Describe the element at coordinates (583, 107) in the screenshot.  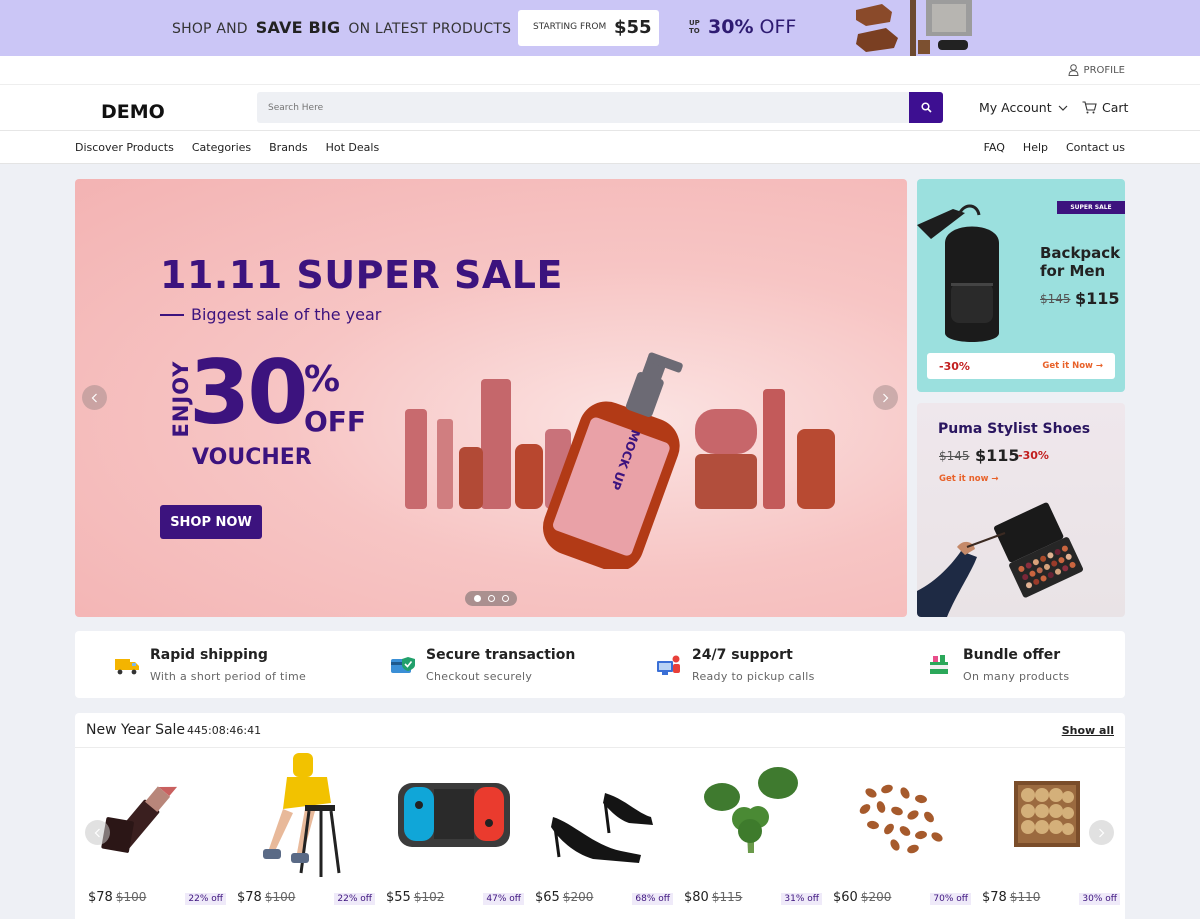
I see `search-input` at that location.